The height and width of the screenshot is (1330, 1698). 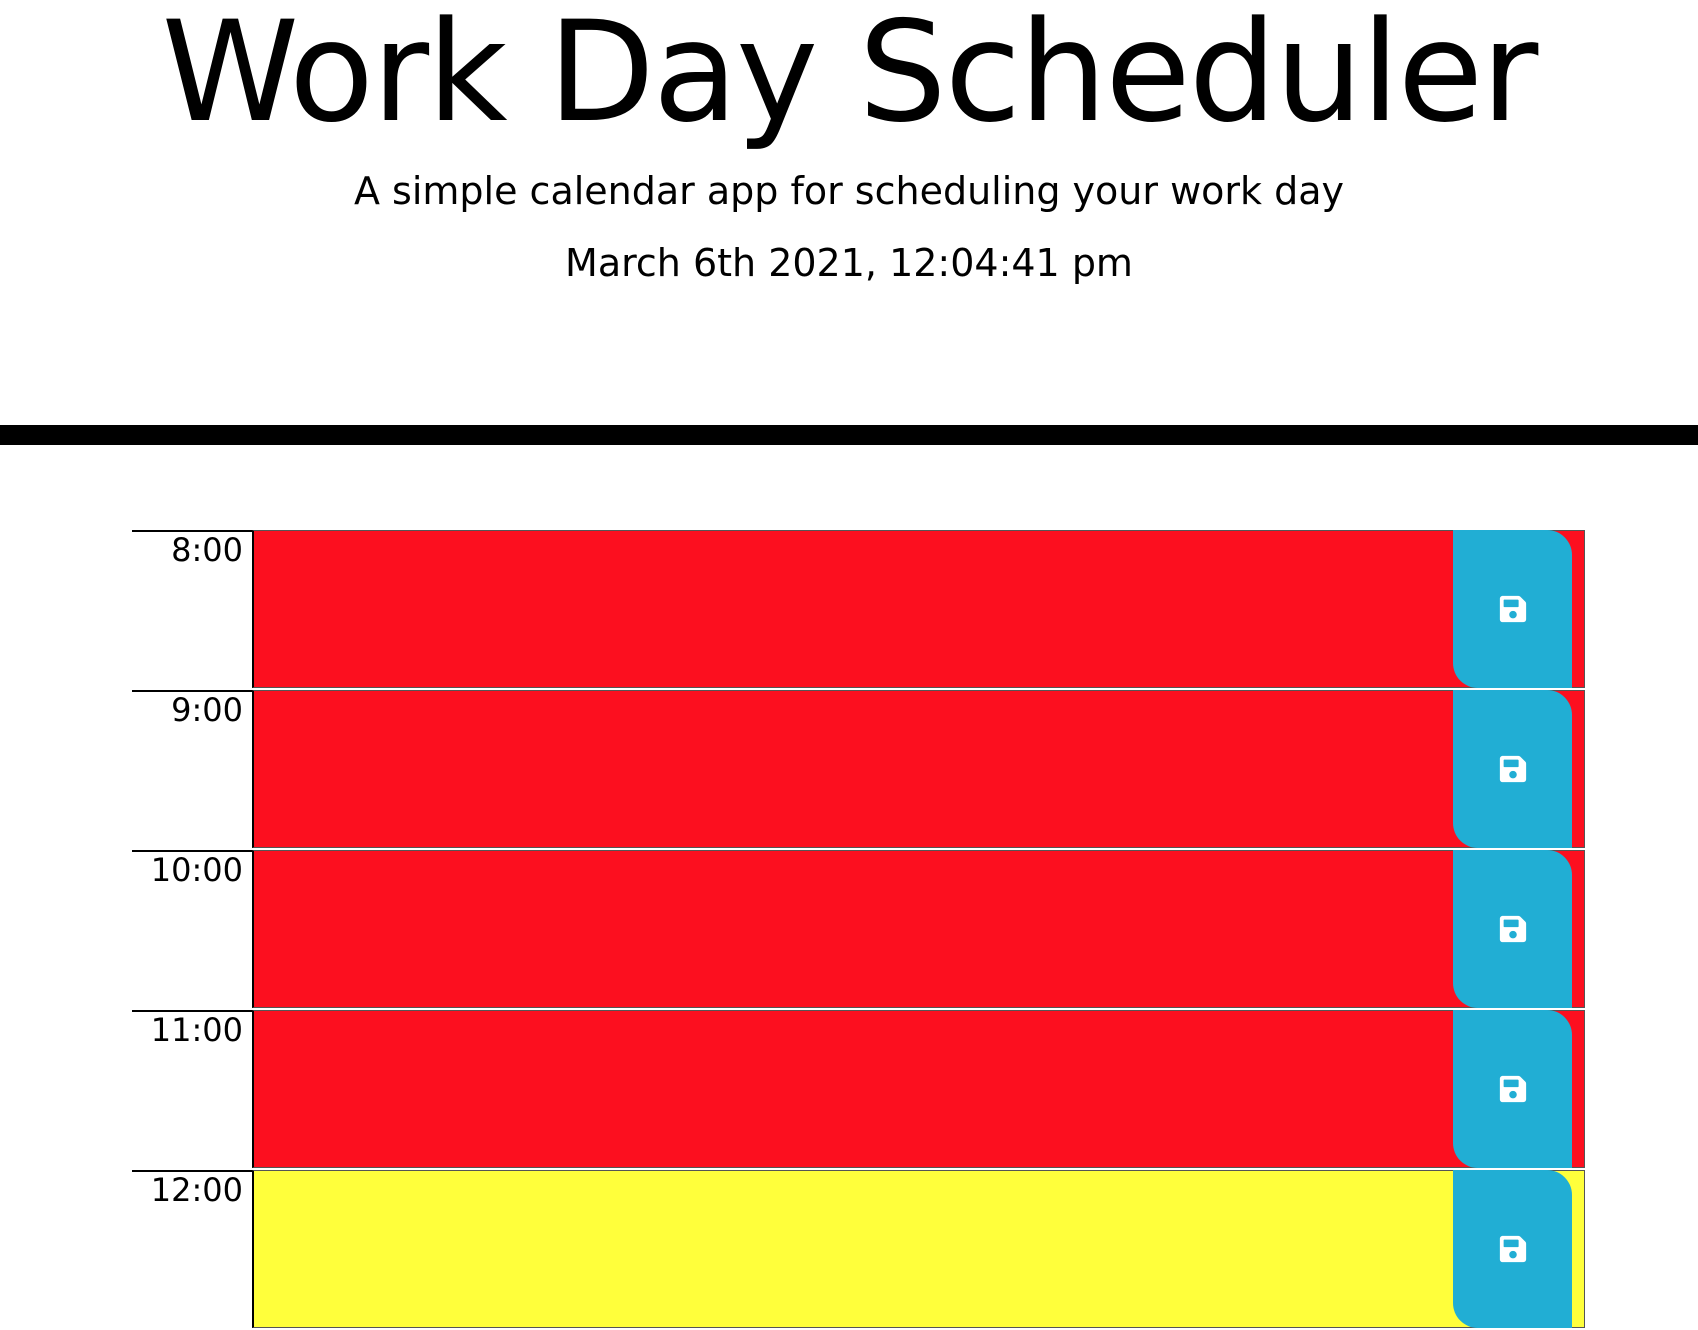 I want to click on current-datetime: March 6th 2021, 12:04:41 pm, so click(x=849, y=263).